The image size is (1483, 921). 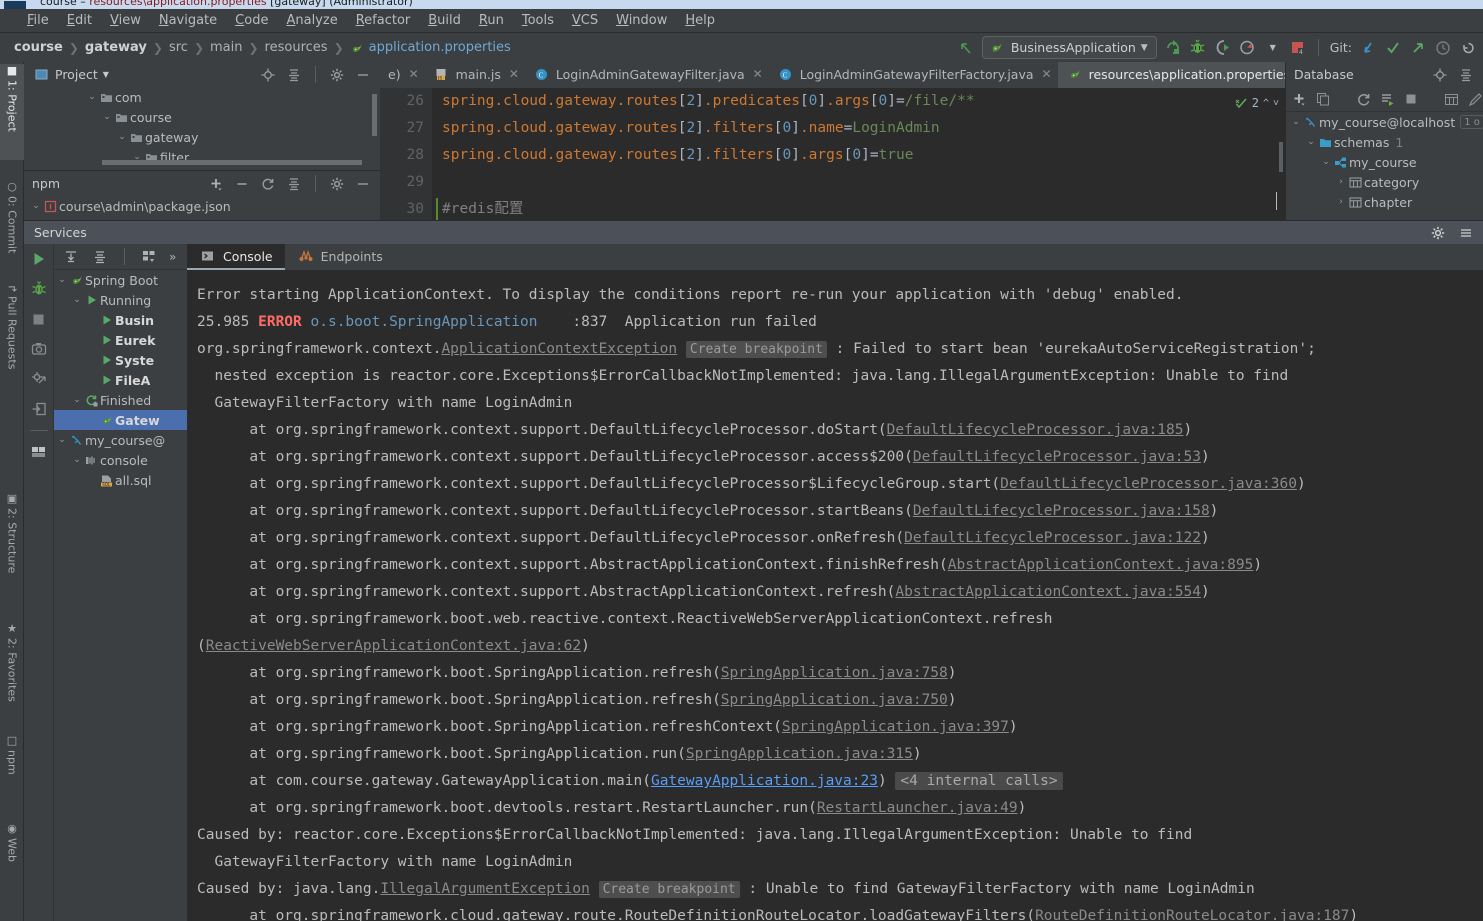 I want to click on layout-icon, so click(x=39, y=452).